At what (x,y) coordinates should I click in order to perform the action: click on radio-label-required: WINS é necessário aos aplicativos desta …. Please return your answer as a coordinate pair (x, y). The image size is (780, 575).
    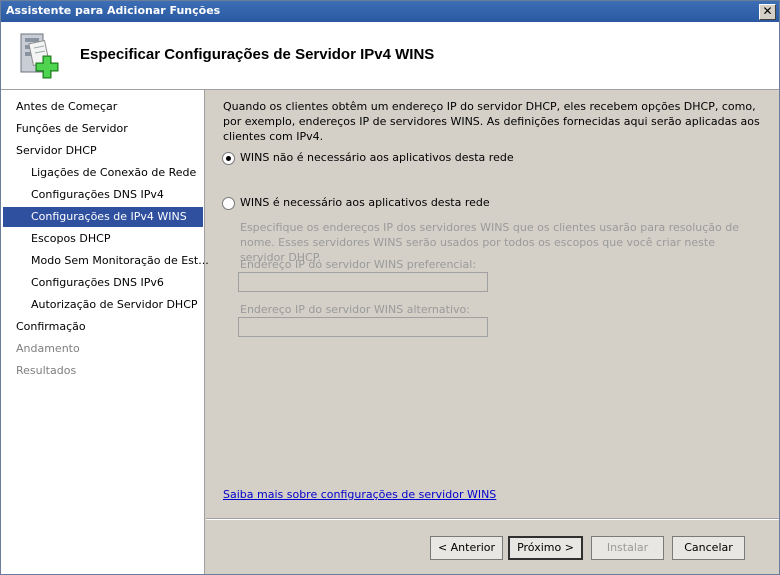
    Looking at the image, I should click on (365, 202).